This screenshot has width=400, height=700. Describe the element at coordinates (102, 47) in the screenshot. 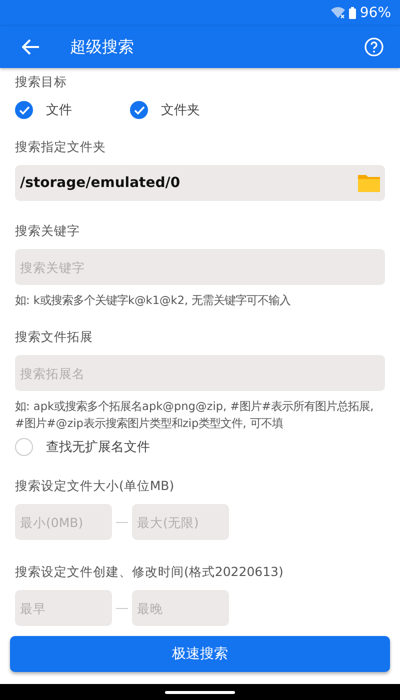

I see `window-title: 超级搜索` at that location.